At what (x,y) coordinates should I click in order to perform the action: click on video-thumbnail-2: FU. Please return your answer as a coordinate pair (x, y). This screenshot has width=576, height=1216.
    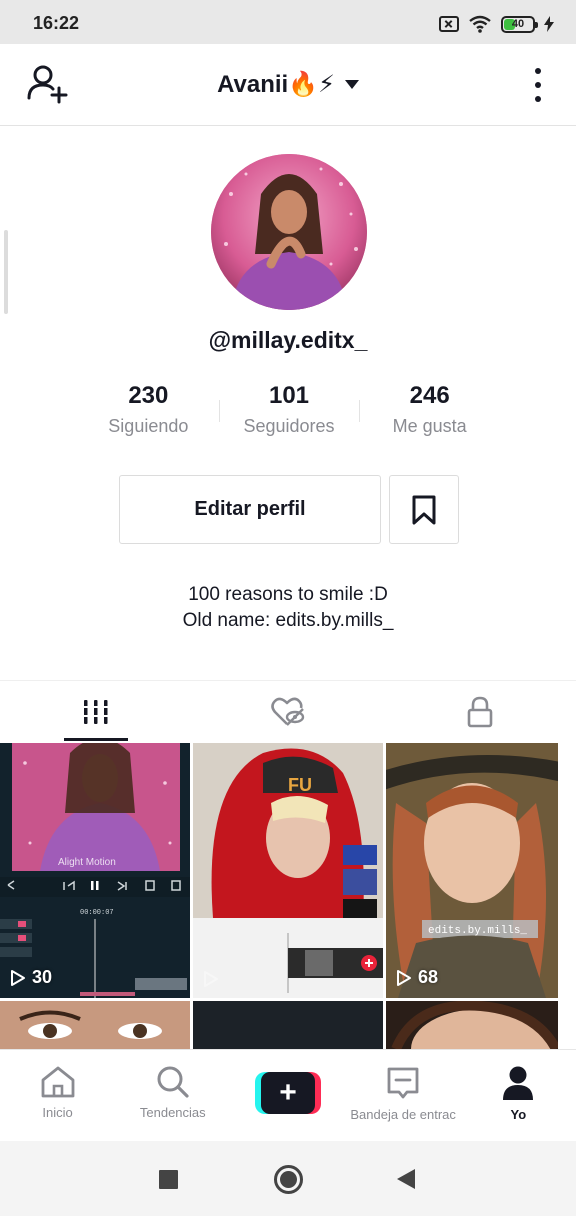
    Looking at the image, I should click on (288, 870).